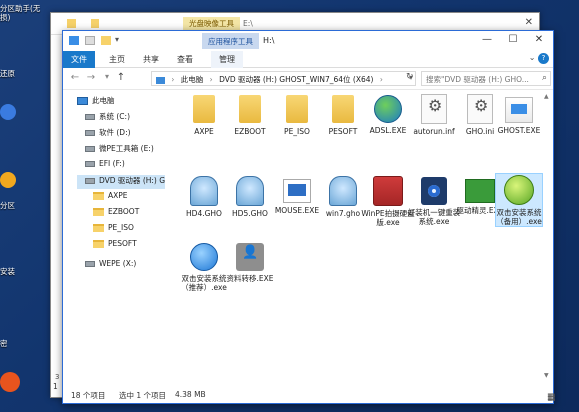 The image size is (579, 412). What do you see at coordinates (546, 96) in the screenshot?
I see `scroll-up-icon: ▲` at bounding box center [546, 96].